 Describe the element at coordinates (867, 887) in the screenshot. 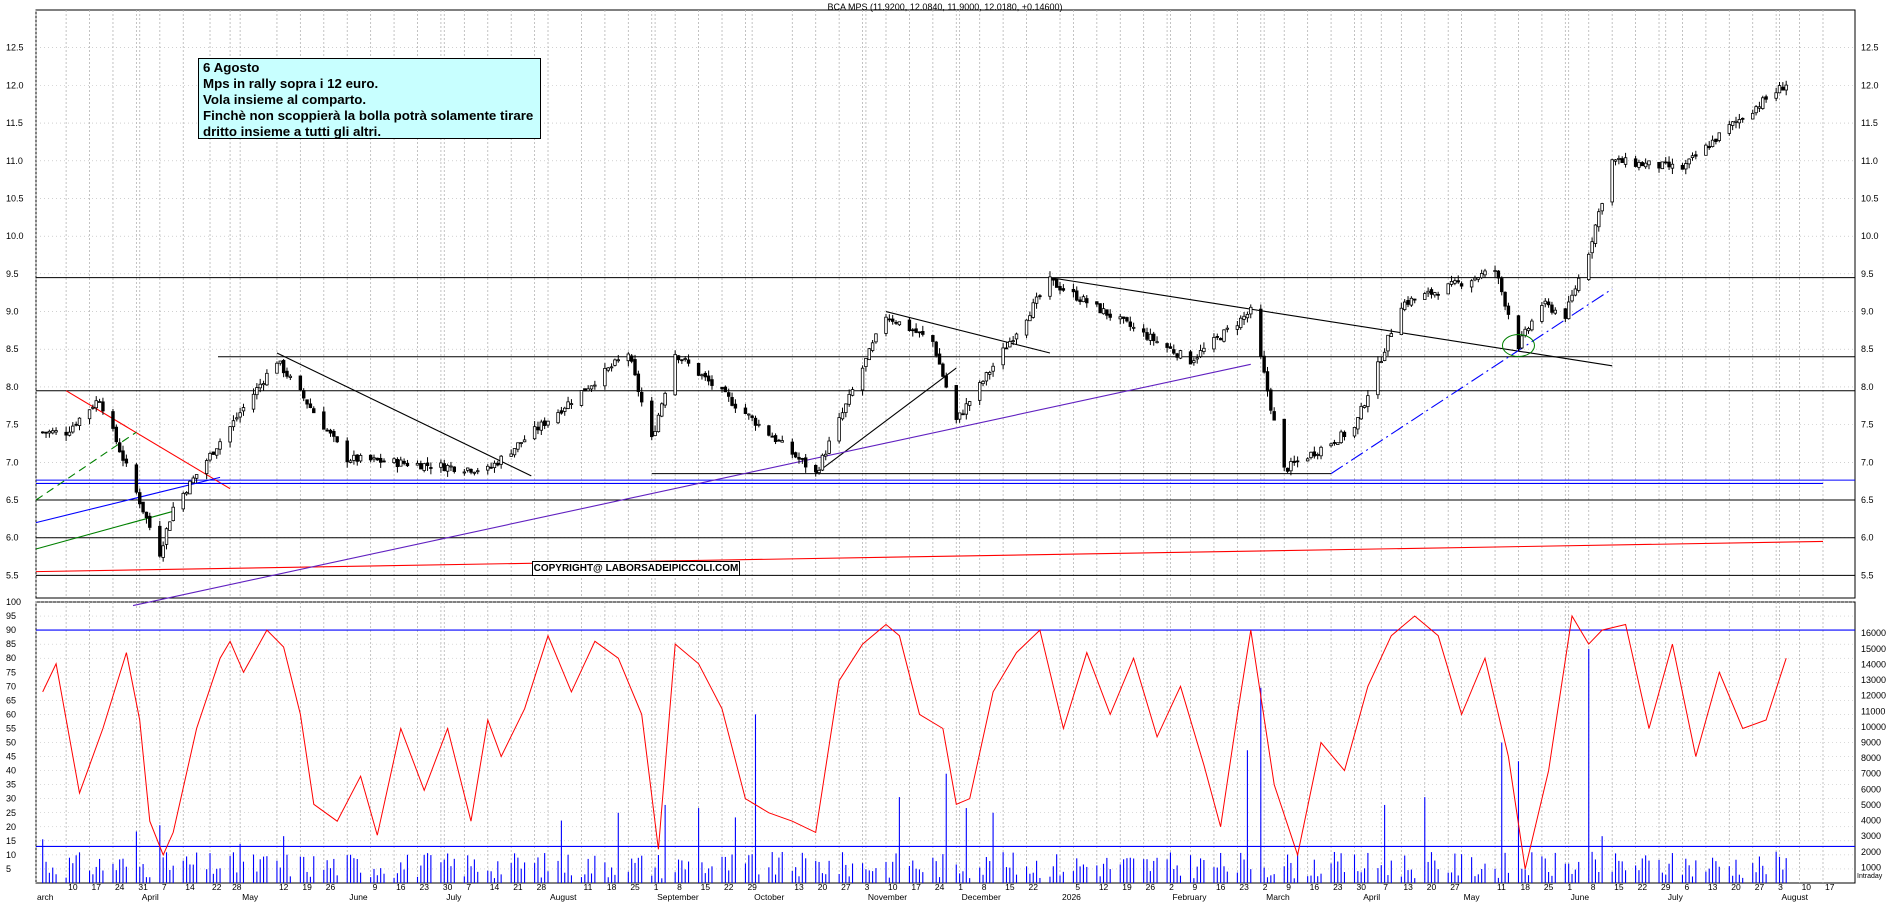

I see `x-tick-label: 3` at that location.